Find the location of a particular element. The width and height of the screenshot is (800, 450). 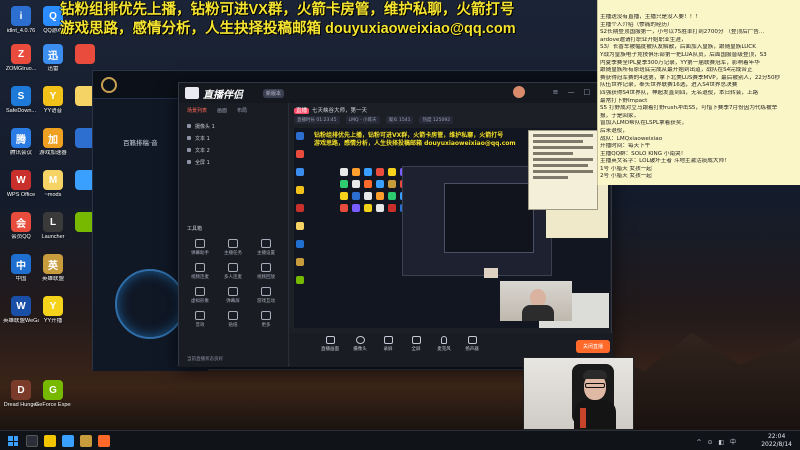

maximize-icon: □ is located at coordinates (587, 92).